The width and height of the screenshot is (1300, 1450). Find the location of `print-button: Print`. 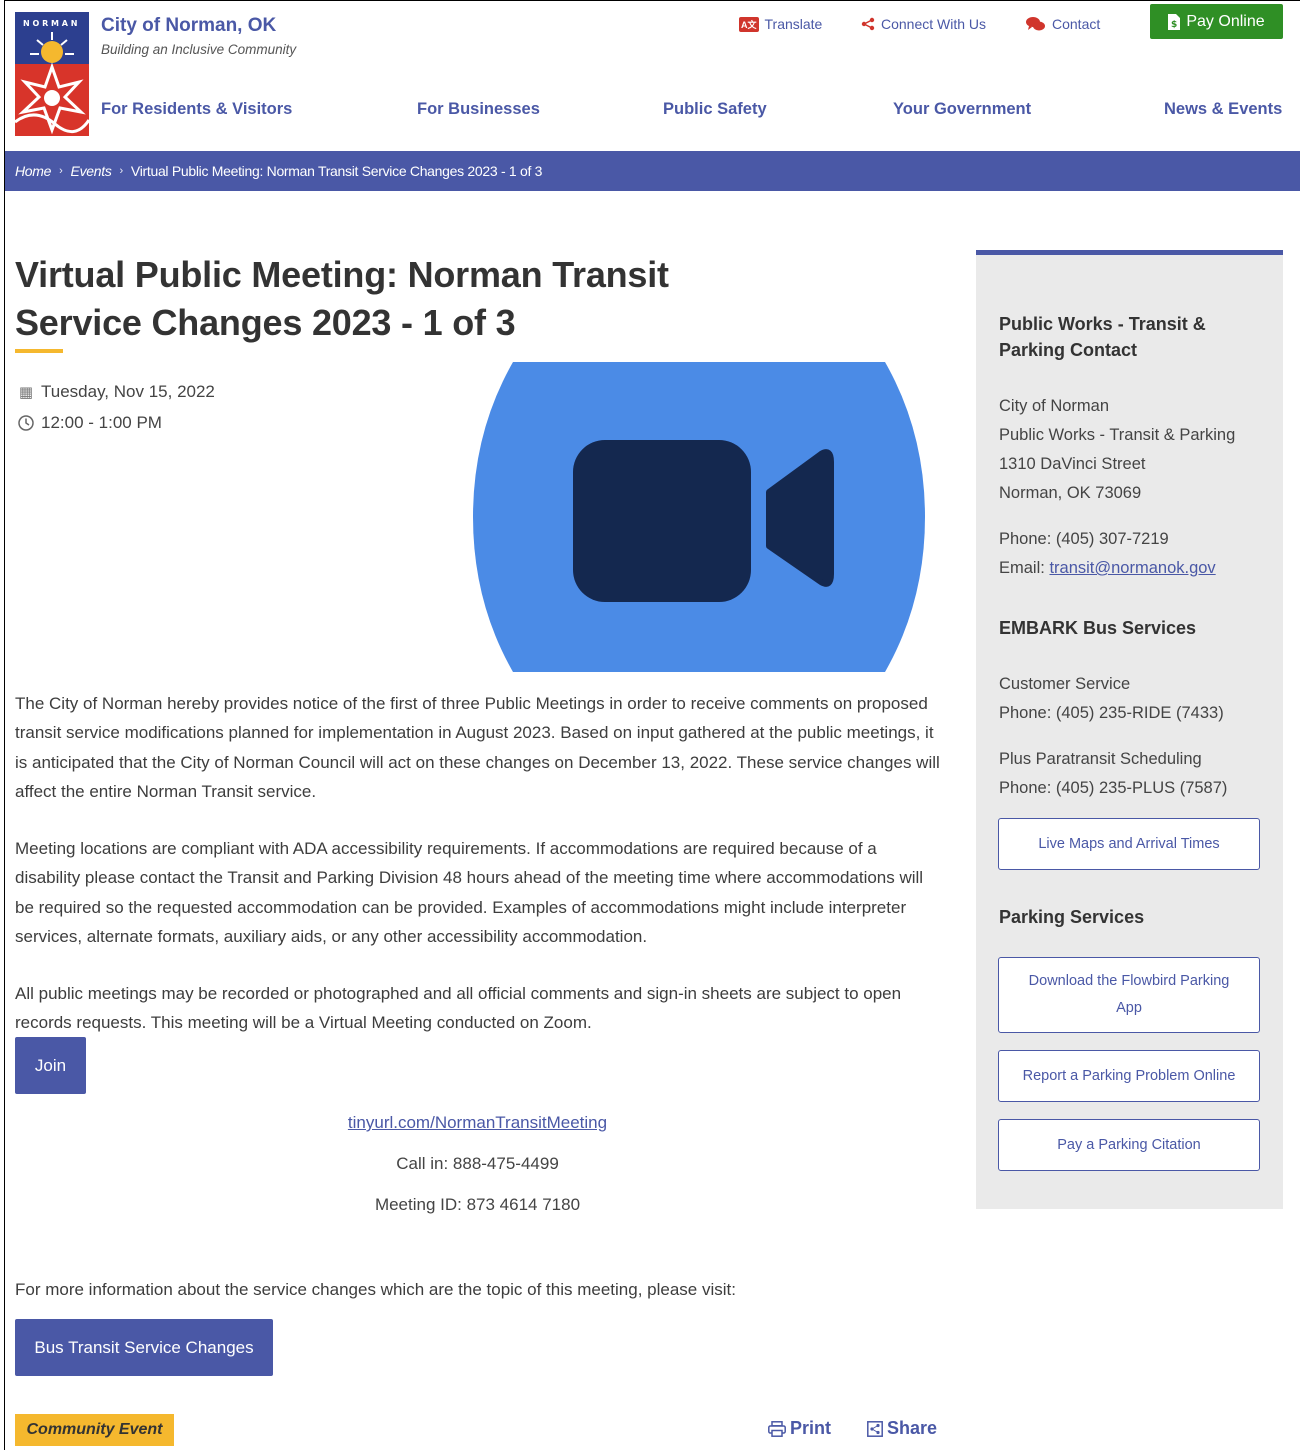

print-button: Print is located at coordinates (799, 1428).